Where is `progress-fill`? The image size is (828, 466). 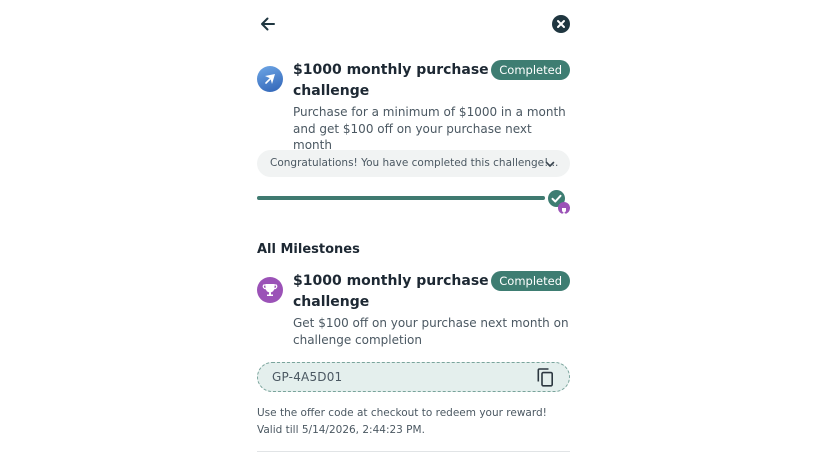 progress-fill is located at coordinates (401, 198).